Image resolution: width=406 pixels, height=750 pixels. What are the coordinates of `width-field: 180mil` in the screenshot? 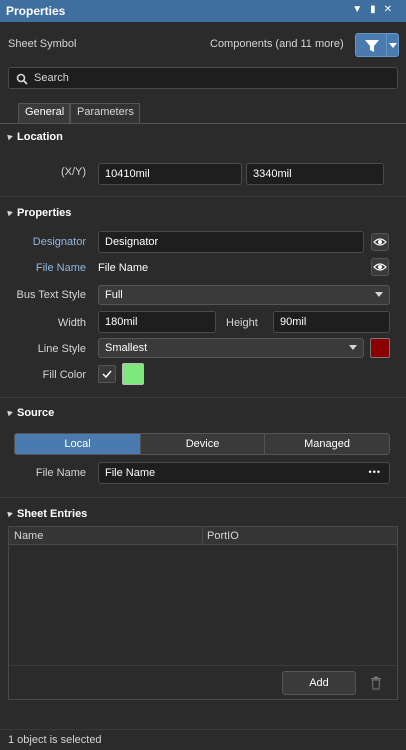 It's located at (157, 322).